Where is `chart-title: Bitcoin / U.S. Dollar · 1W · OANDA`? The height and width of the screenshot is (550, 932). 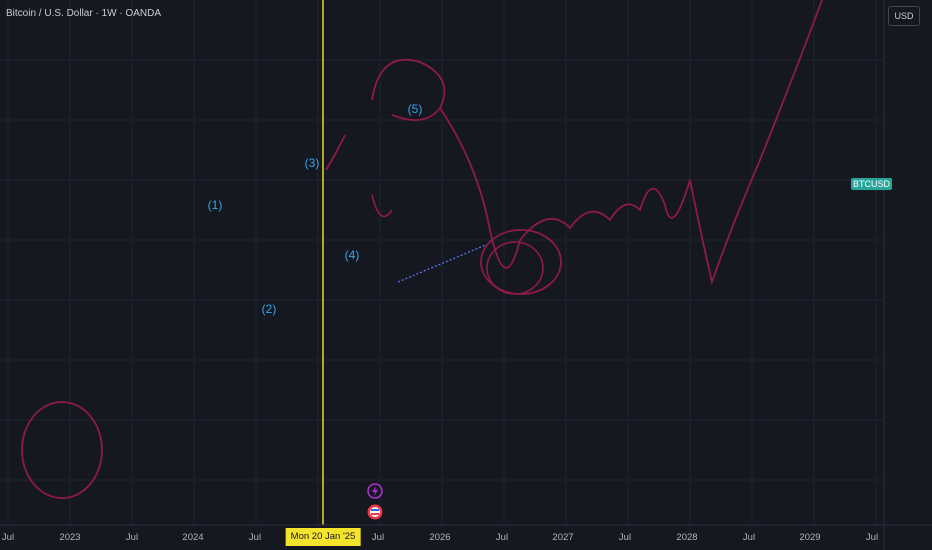
chart-title: Bitcoin / U.S. Dollar · 1W · OANDA is located at coordinates (84, 13).